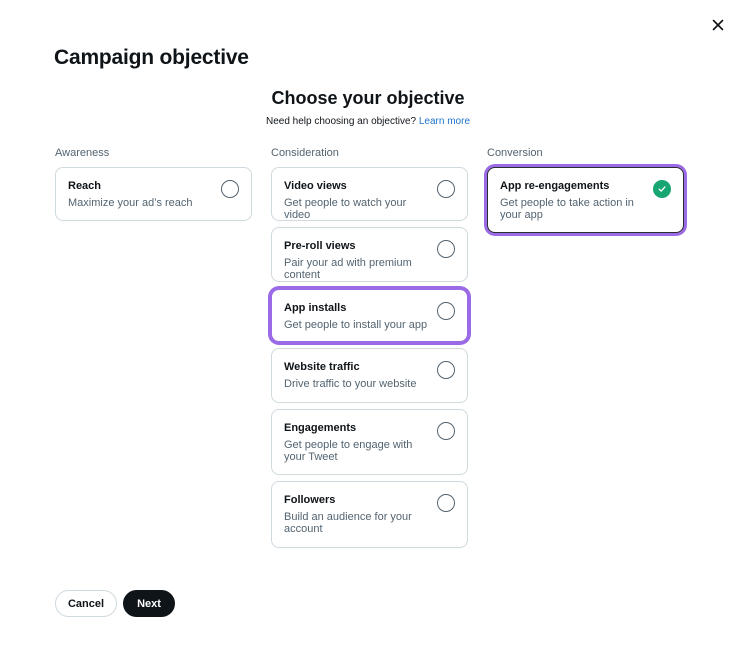 The image size is (736, 657). What do you see at coordinates (345, 209) in the screenshot?
I see `card-description: Get people to watch your video` at bounding box center [345, 209].